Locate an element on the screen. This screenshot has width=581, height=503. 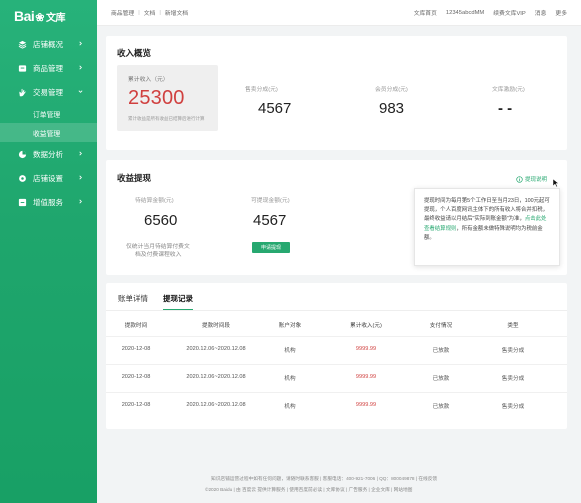
member-share-label: 会员分成(元) is located at coordinates (391, 90).